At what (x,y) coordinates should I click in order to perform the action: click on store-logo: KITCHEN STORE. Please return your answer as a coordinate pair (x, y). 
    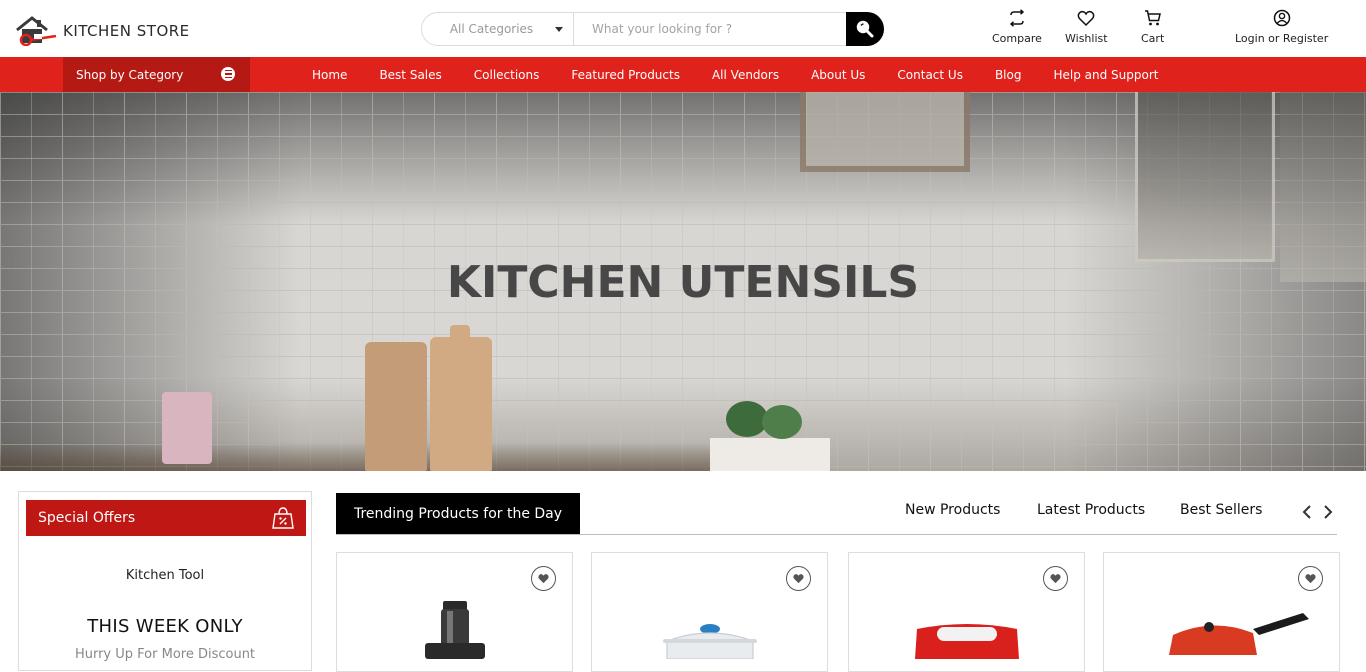
    Looking at the image, I should click on (102, 30).